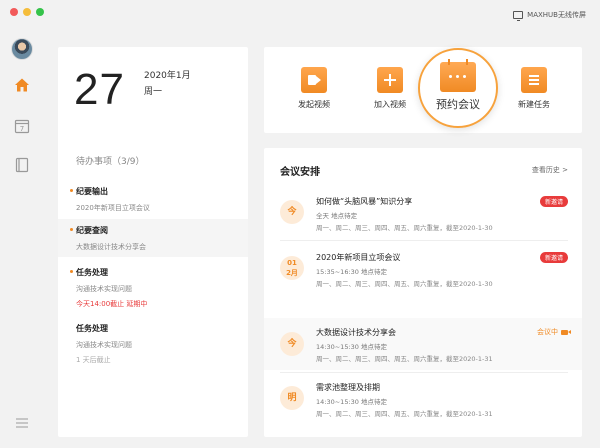 Image resolution: width=600 pixels, height=448 pixels. What do you see at coordinates (458, 75) in the screenshot?
I see `calendar-icon` at bounding box center [458, 75].